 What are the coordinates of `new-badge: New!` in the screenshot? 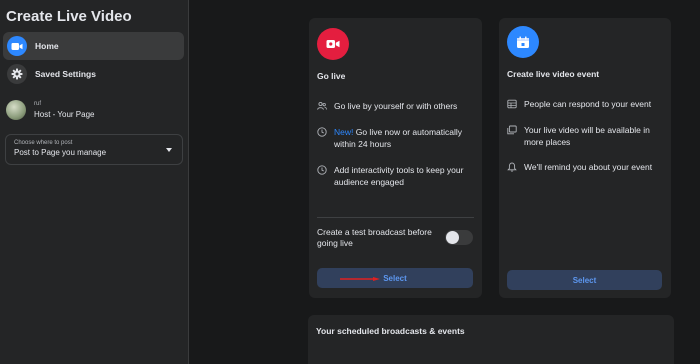 It's located at (344, 132).